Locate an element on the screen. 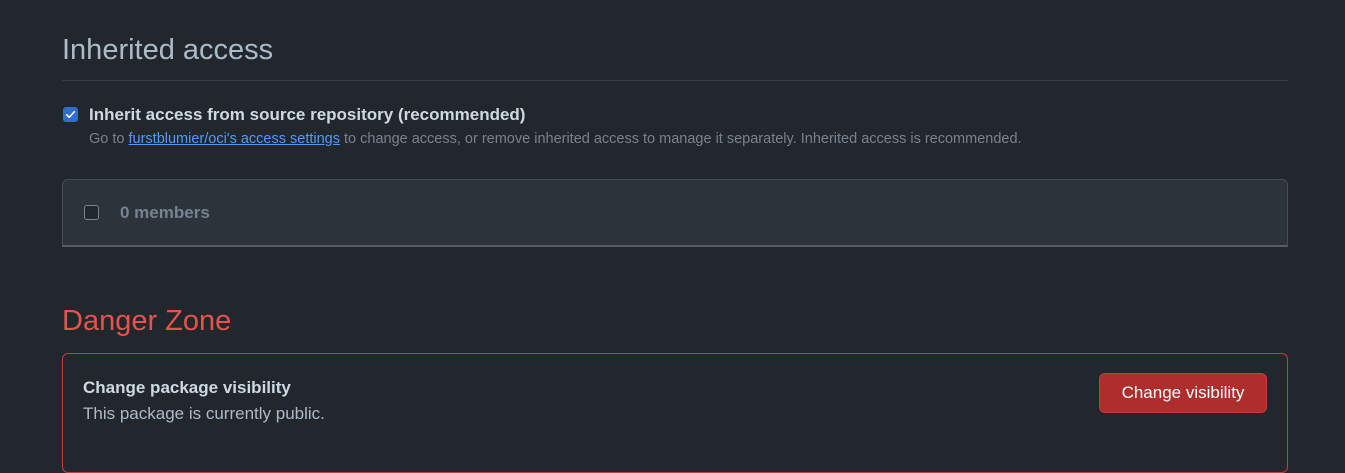 This screenshot has width=1345, height=473. change-visibility-title: Change package visibility is located at coordinates (187, 387).